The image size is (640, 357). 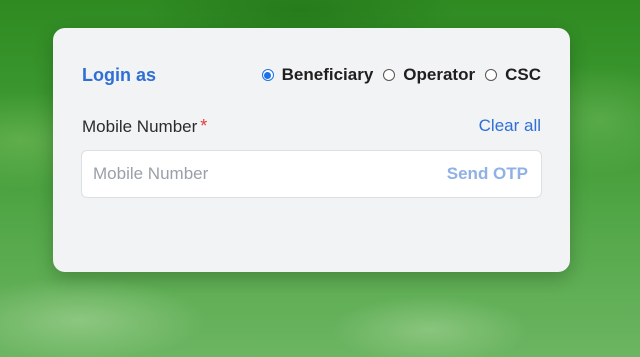 I want to click on mobile-number-label-row: Mobile Number * Clear all, so click(x=311, y=126).